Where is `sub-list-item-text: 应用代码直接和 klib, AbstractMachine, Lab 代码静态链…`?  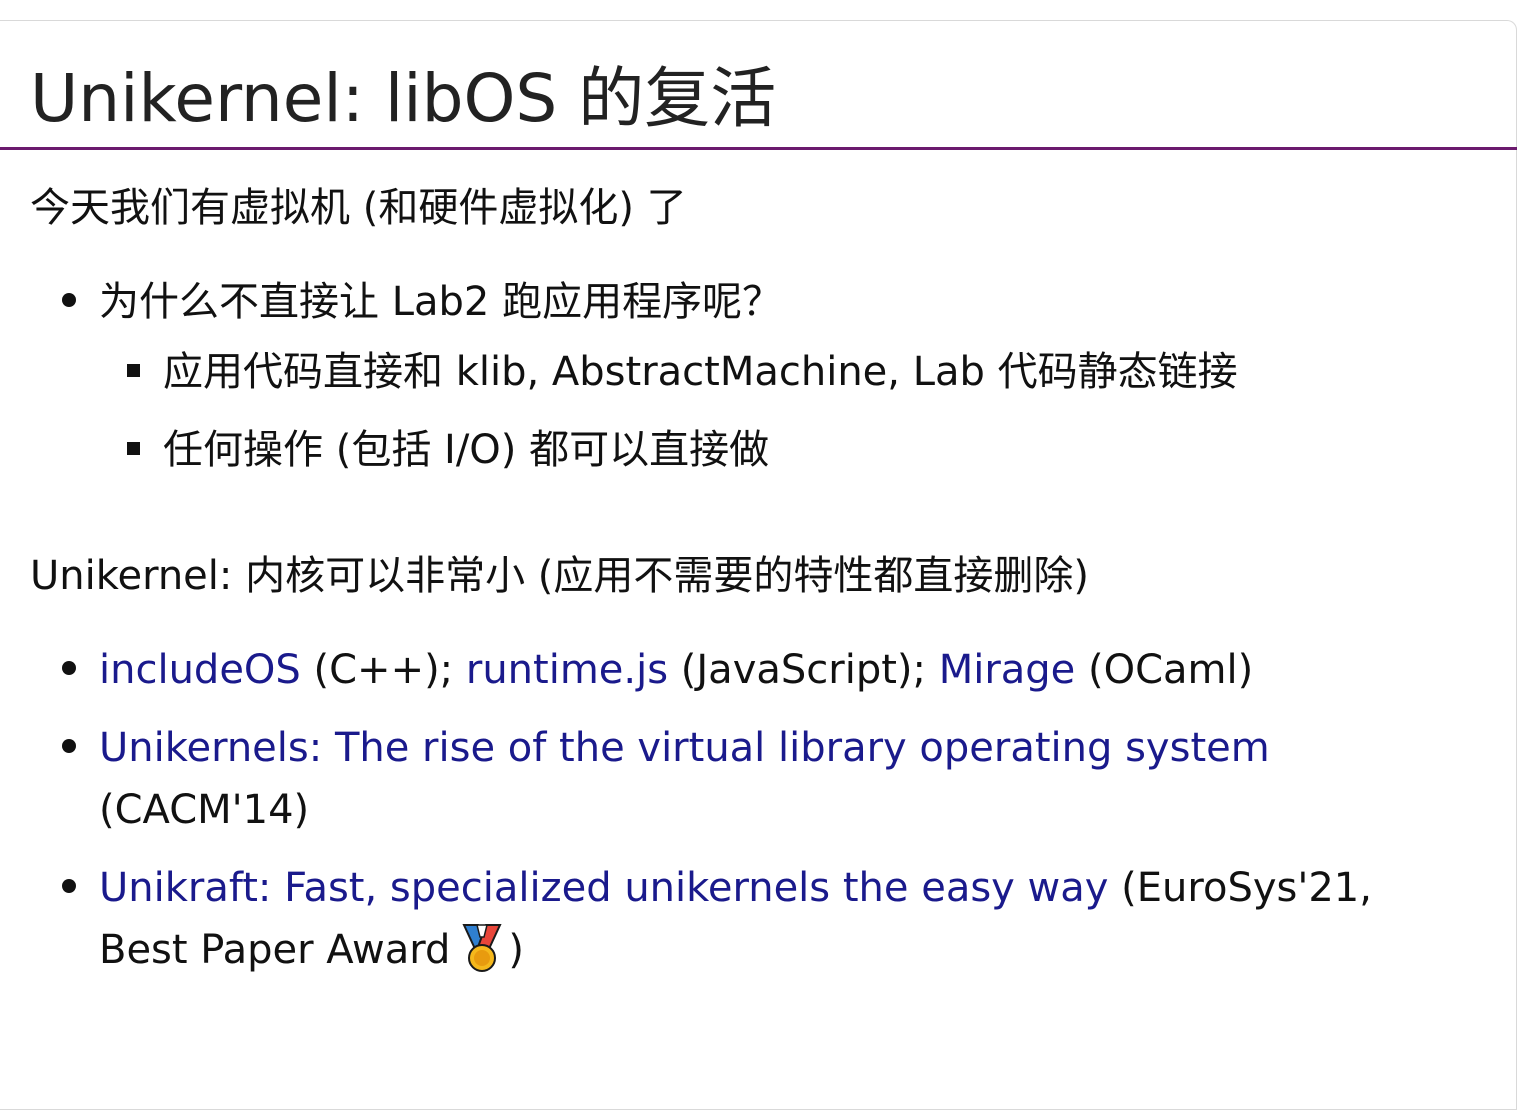
sub-list-item-text: 应用代码直接和 klib, AbstractMachine, Lab 代码静态链… is located at coordinates (700, 372).